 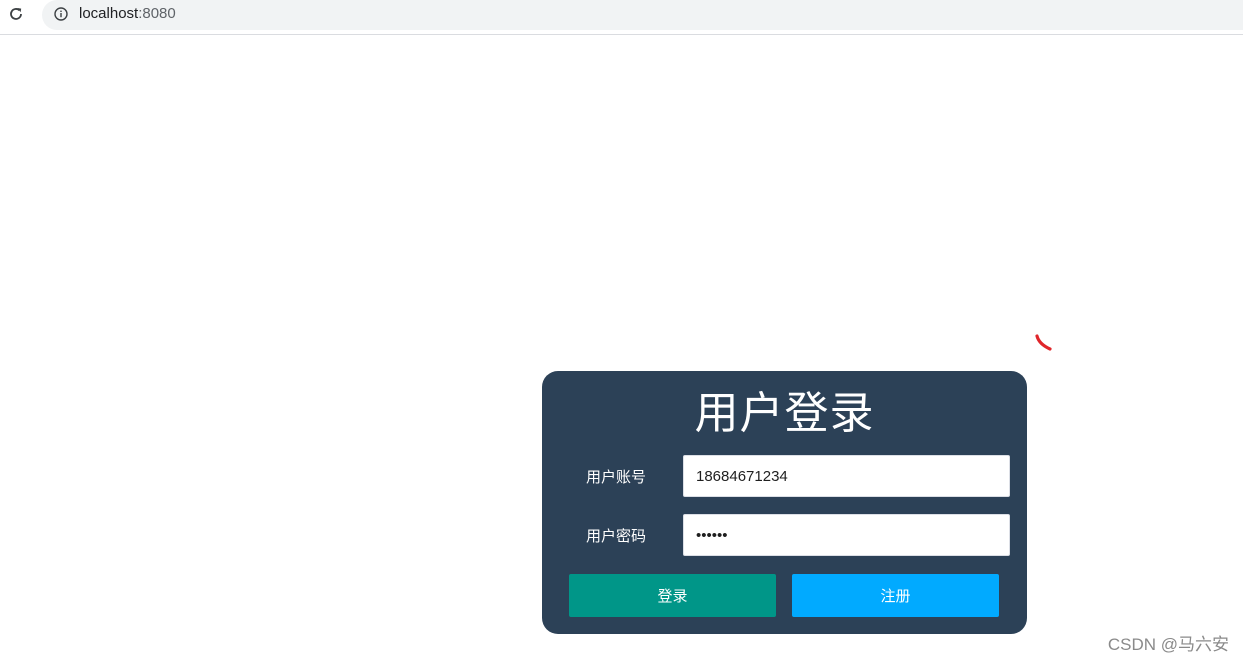 I want to click on url-host: localhost, so click(x=109, y=13).